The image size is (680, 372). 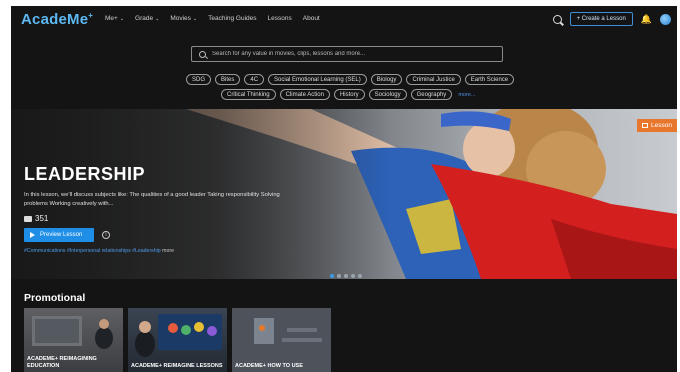 I want to click on menu-item-lessons: Lessons, so click(x=280, y=18).